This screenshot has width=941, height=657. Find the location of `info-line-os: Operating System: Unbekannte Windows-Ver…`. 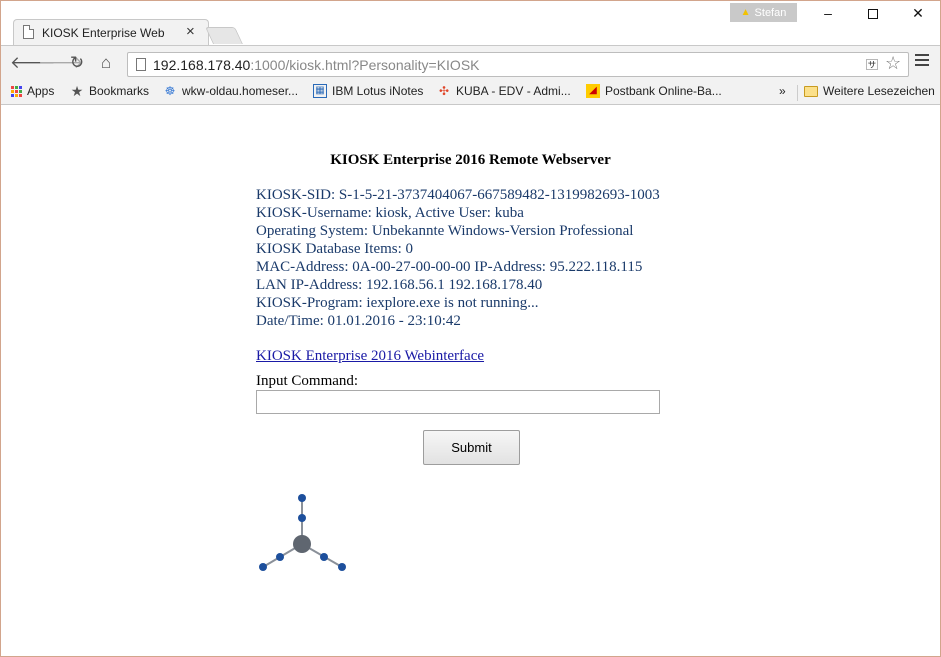

info-line-os: Operating System: Unbekannte Windows-Ver… is located at coordinates (445, 231).